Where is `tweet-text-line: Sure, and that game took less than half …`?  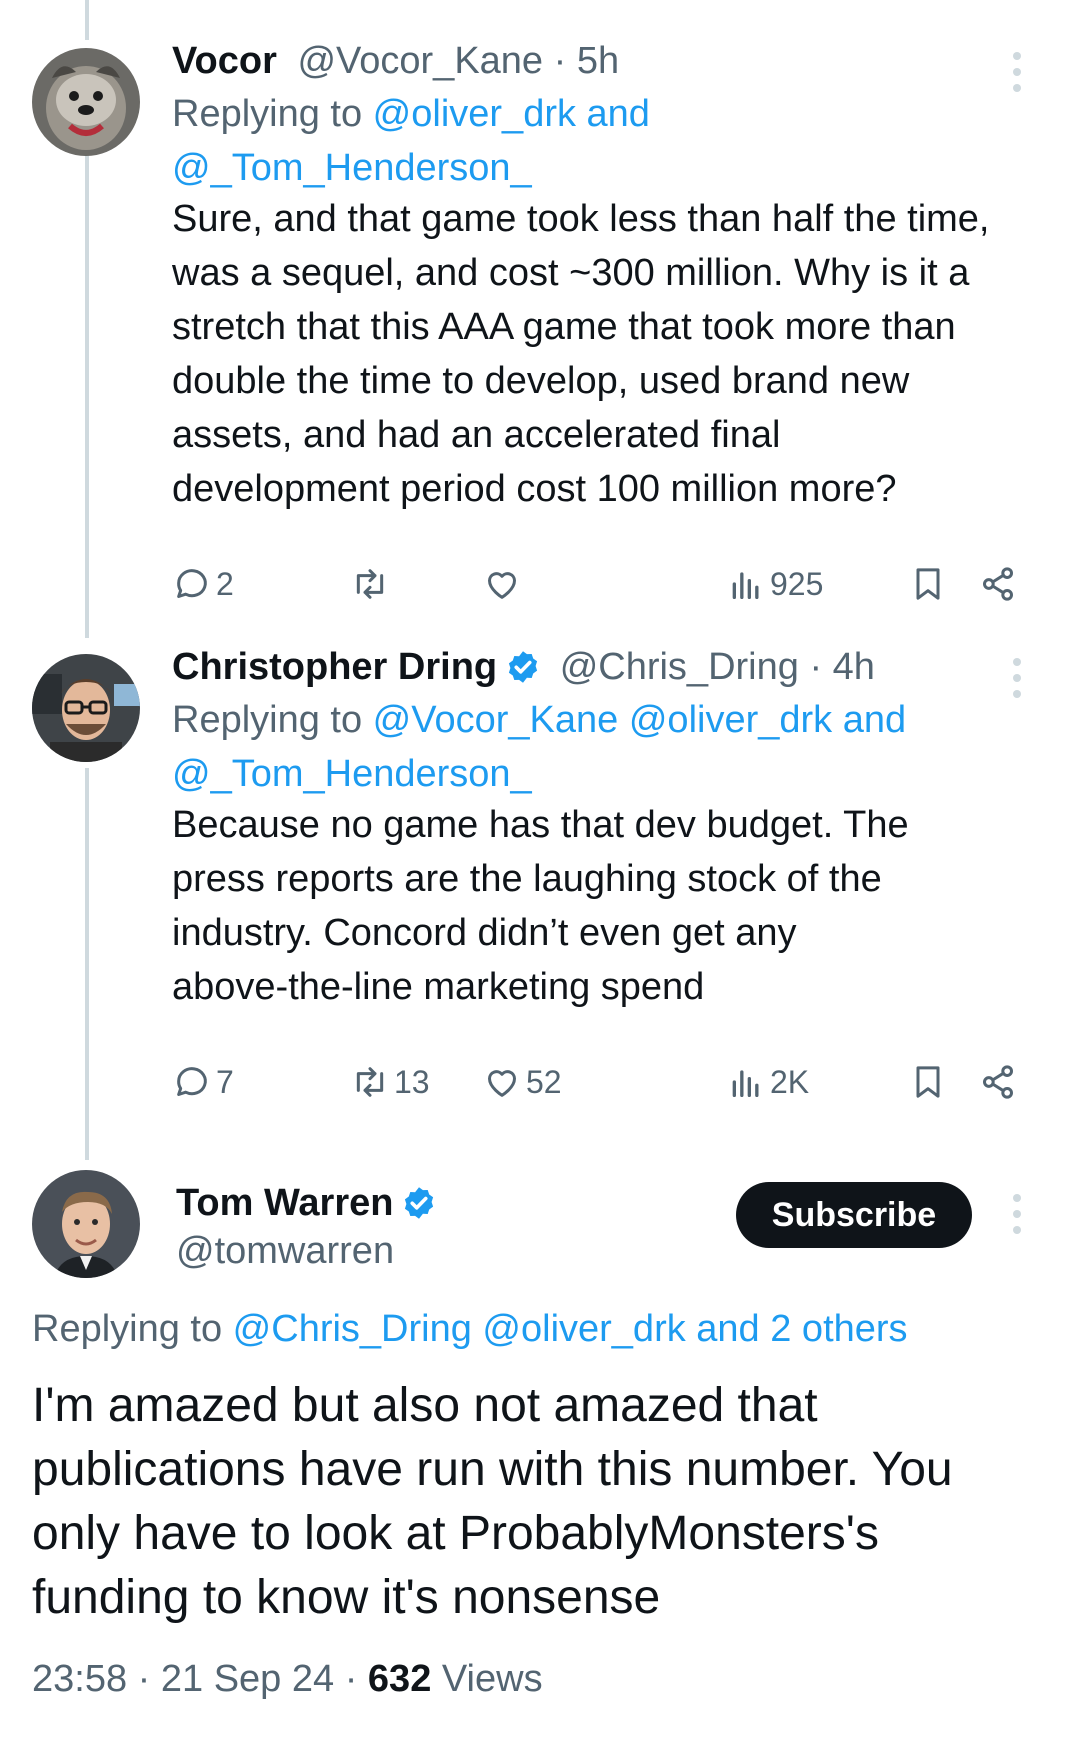 tweet-text-line: Sure, and that game took less than half … is located at coordinates (581, 219).